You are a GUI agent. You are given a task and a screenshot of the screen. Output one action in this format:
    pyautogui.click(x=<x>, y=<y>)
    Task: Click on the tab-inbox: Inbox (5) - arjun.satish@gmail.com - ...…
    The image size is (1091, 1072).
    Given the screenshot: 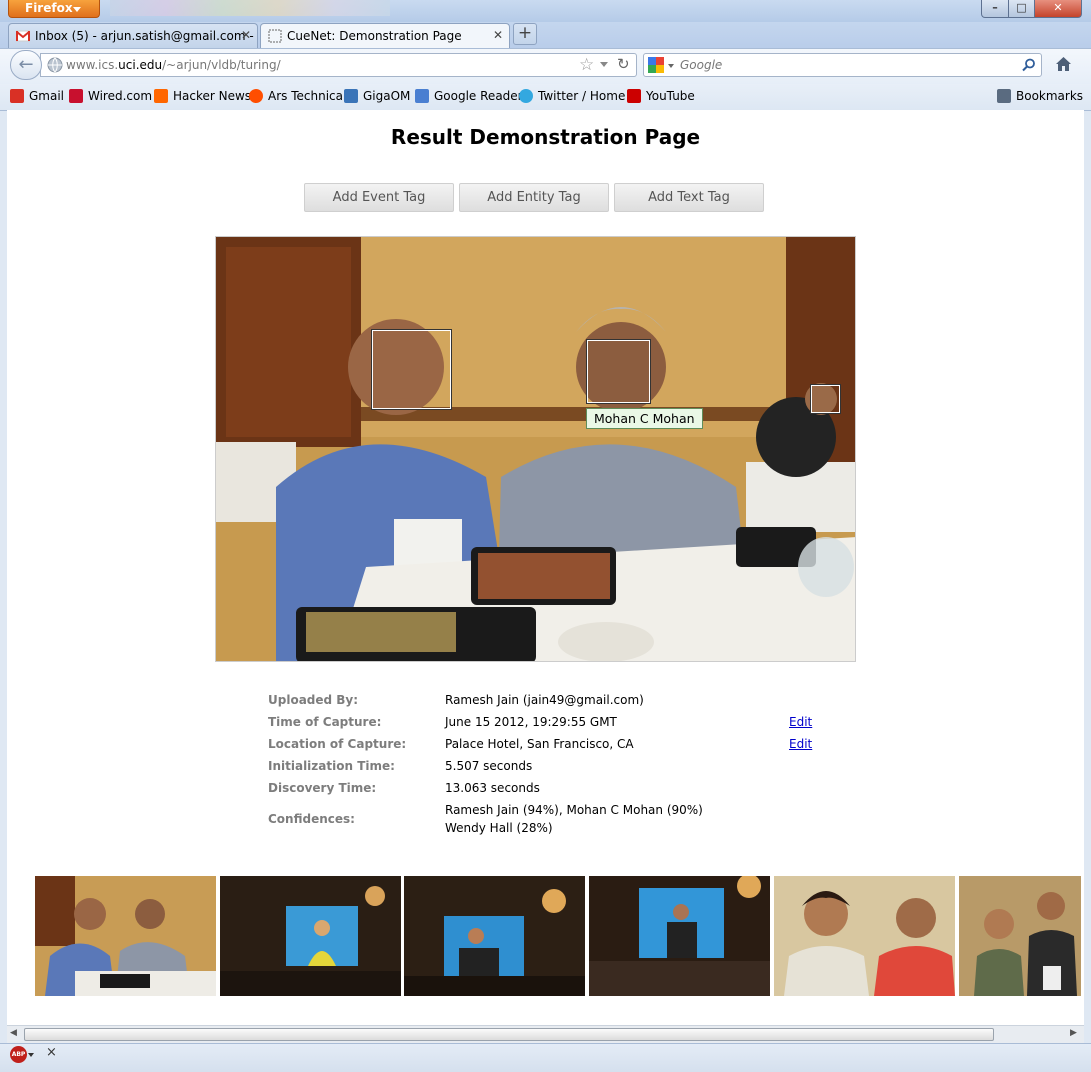 What is the action you would take?
    pyautogui.click(x=133, y=35)
    